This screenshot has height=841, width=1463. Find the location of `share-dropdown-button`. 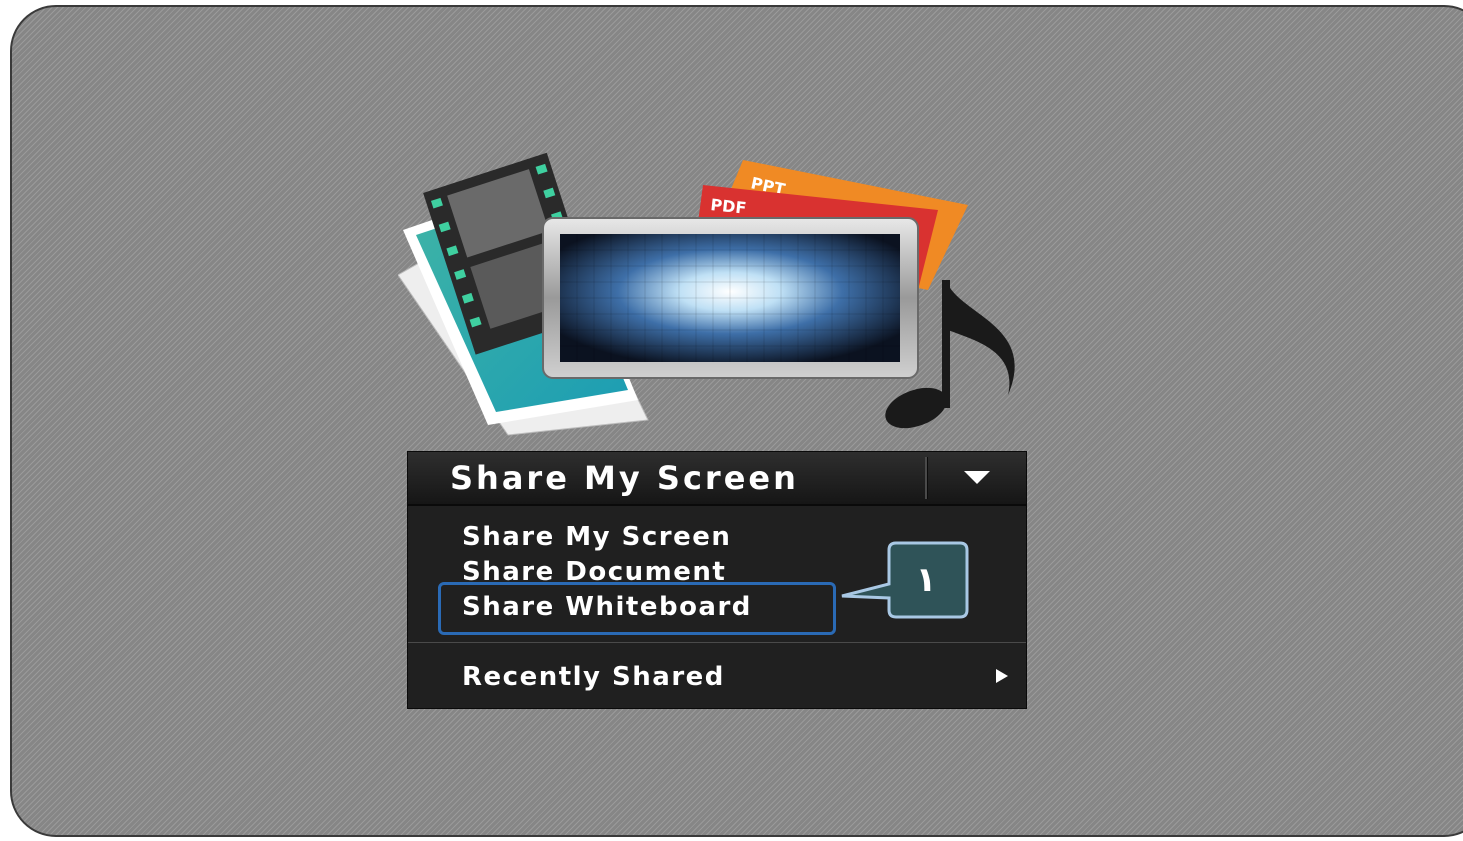

share-dropdown-button is located at coordinates (977, 478).